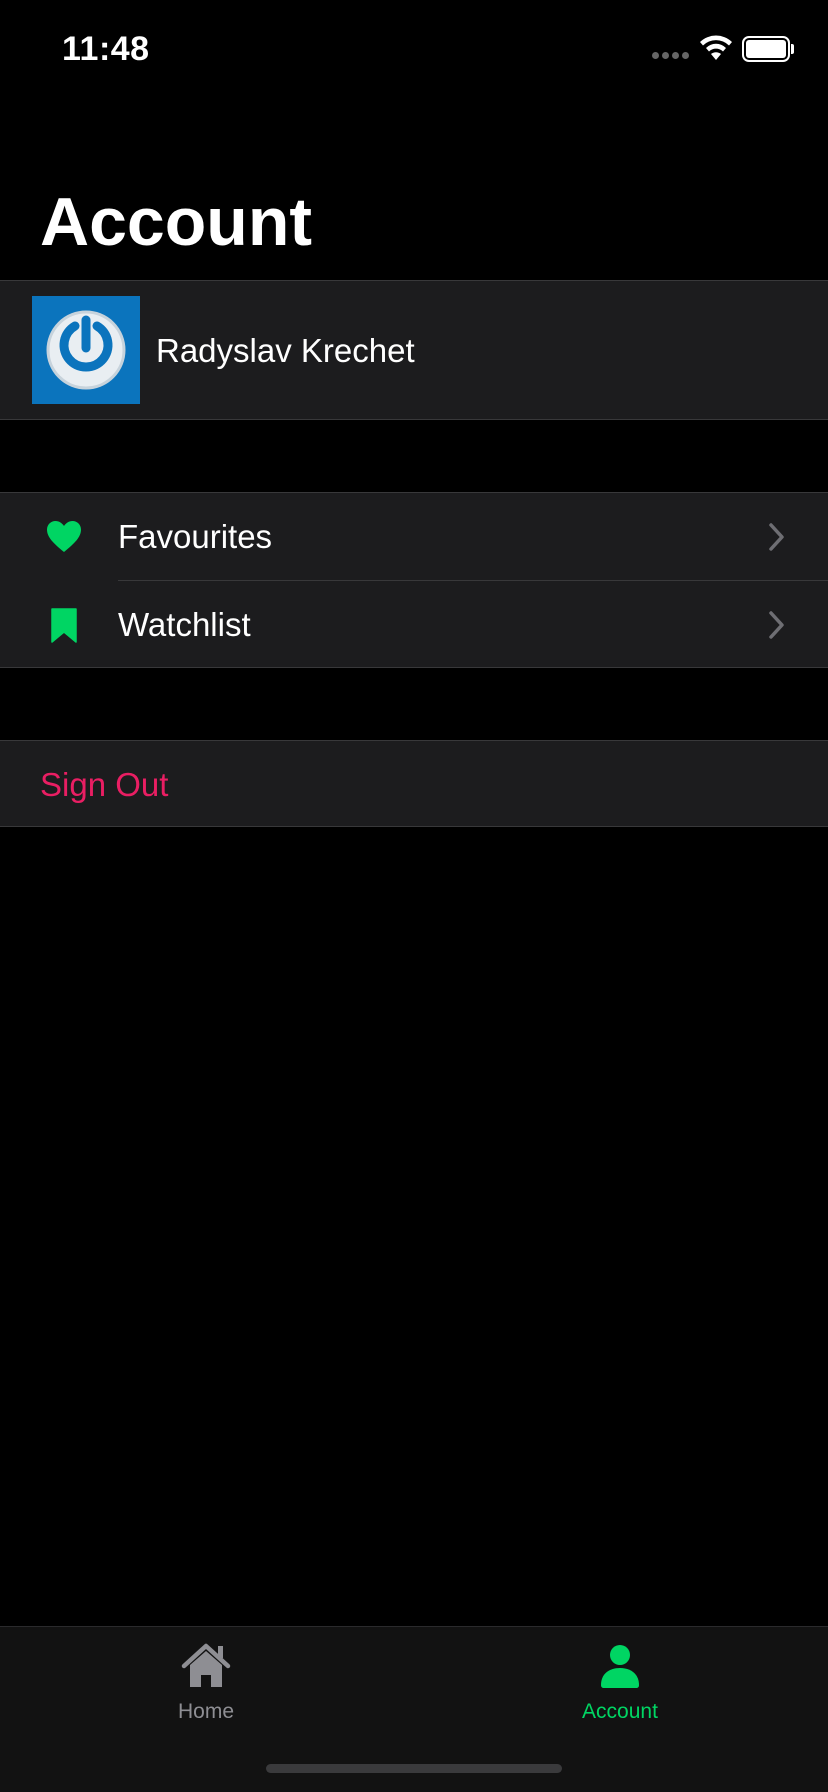 This screenshot has width=828, height=1792. Describe the element at coordinates (768, 49) in the screenshot. I see `battery-icon` at that location.